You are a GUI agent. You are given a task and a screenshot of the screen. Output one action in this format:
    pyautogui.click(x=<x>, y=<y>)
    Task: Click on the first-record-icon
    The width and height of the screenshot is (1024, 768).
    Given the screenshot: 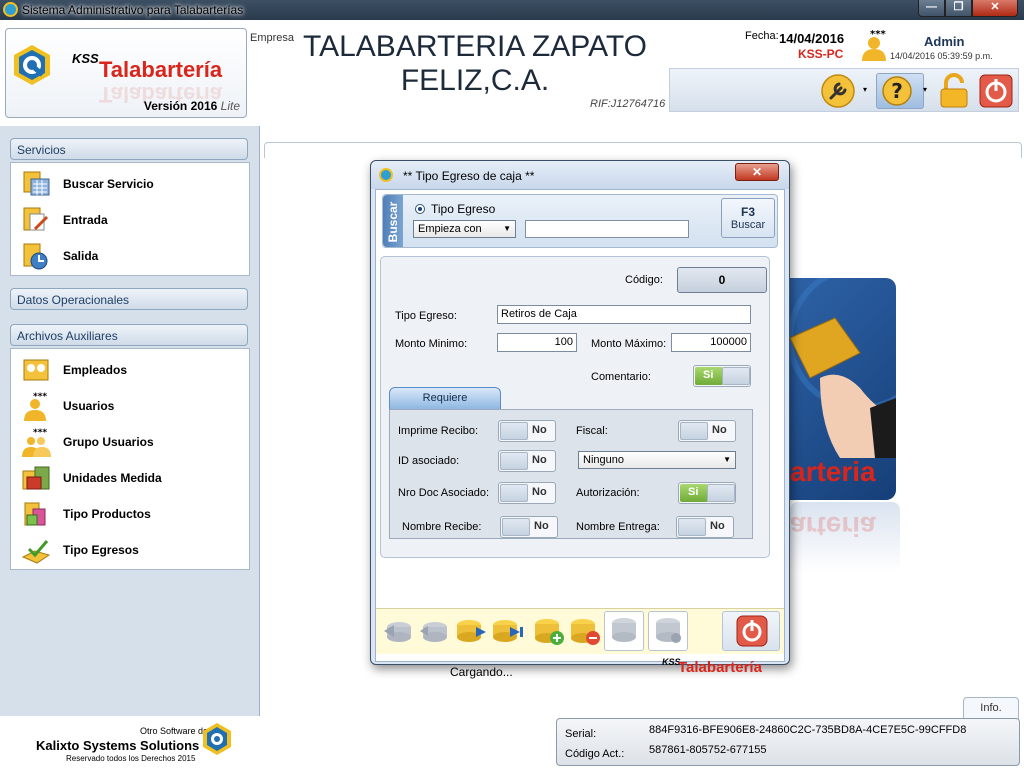 What is the action you would take?
    pyautogui.click(x=399, y=631)
    